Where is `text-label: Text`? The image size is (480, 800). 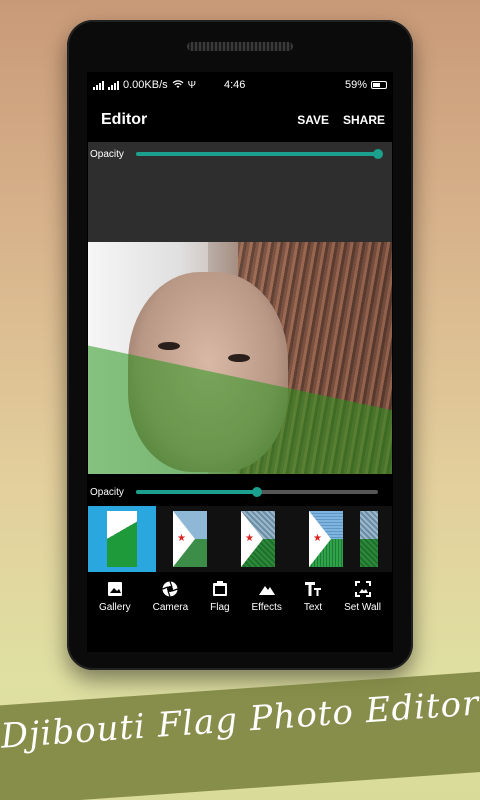
text-label: Text is located at coordinates (313, 607).